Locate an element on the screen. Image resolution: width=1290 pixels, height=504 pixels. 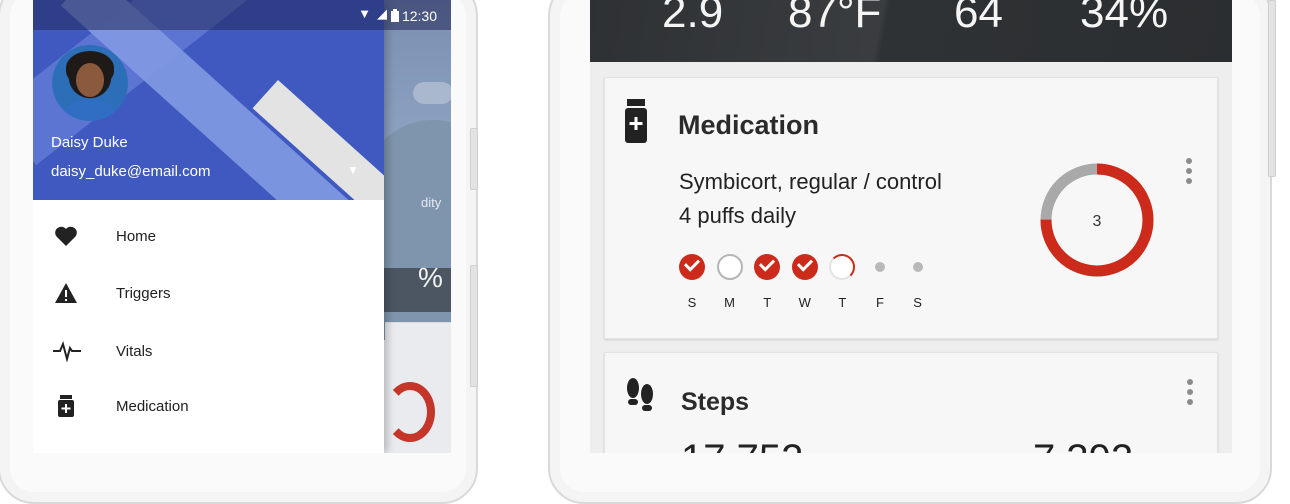
background-percent-text: % is located at coordinates (430, 277).